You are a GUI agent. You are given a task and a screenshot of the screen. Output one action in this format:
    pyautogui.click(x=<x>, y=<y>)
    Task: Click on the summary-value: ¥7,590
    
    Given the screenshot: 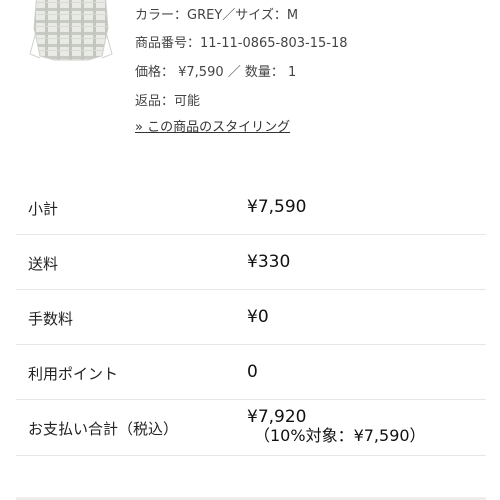 What is the action you would take?
    pyautogui.click(x=277, y=207)
    